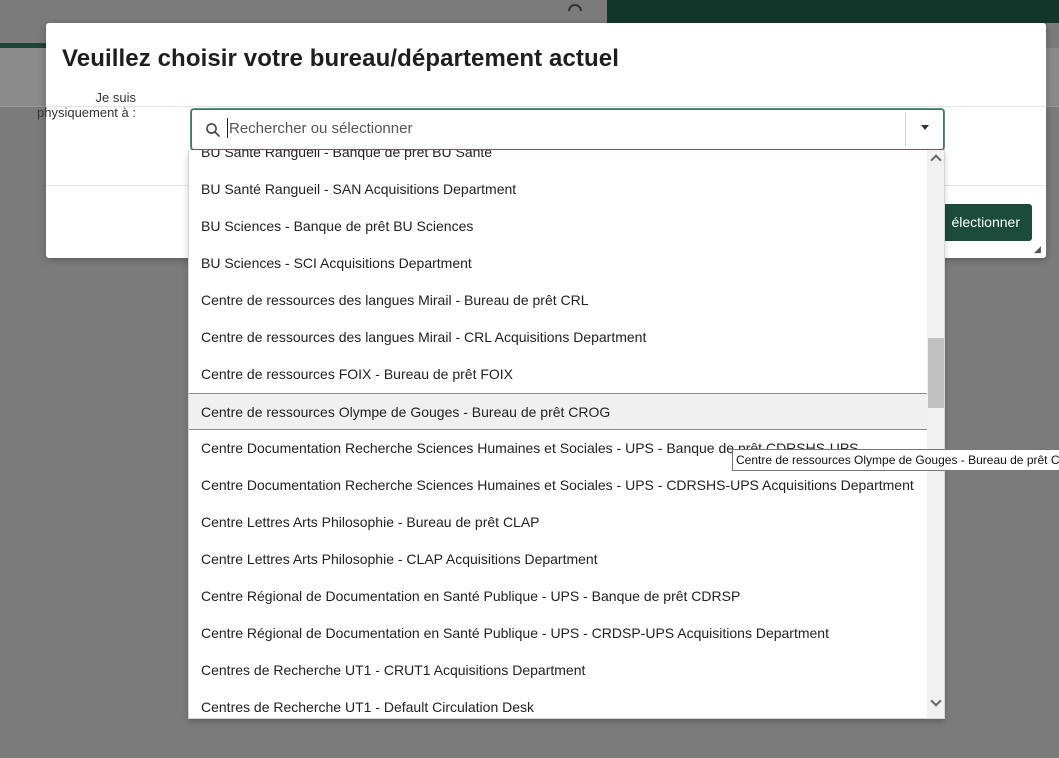 Image resolution: width=1059 pixels, height=758 pixels. I want to click on background-band, so click(1052, 77).